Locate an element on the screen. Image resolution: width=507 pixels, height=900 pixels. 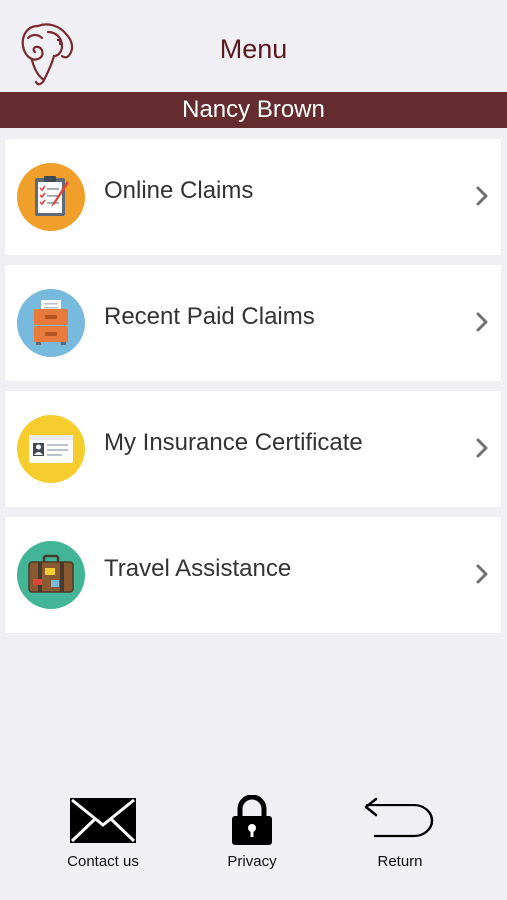
privacy-button: Privacy is located at coordinates (252, 832).